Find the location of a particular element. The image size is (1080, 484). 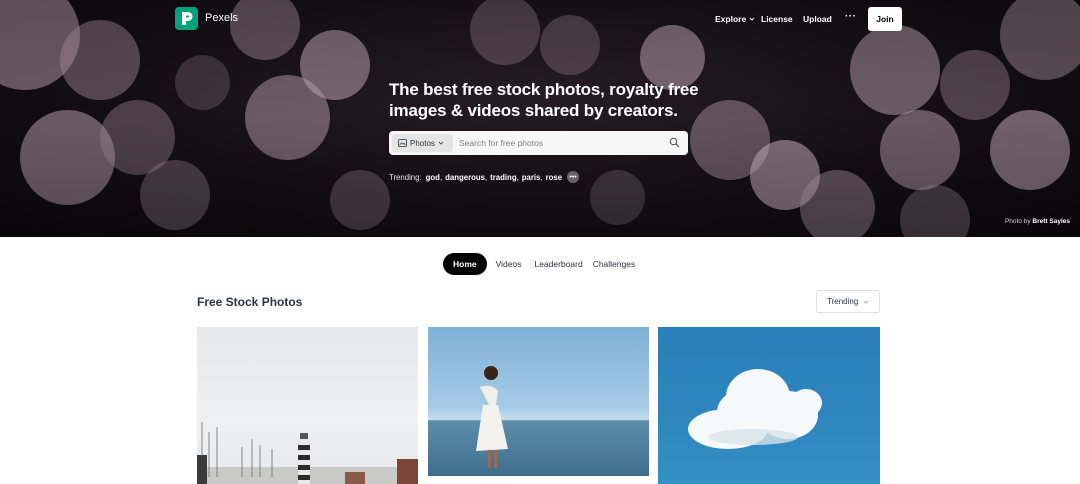

brand-name: Pexels is located at coordinates (221, 18).